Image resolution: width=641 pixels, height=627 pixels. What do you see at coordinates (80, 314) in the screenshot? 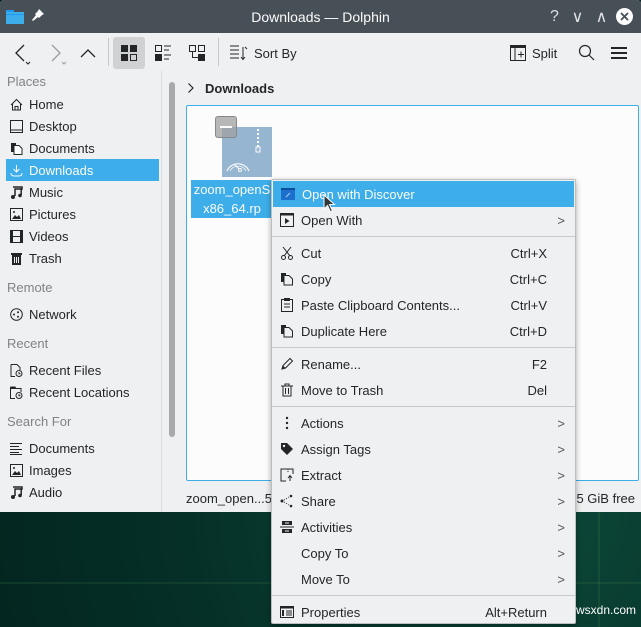
I see `sidebar-item-network: Network` at bounding box center [80, 314].